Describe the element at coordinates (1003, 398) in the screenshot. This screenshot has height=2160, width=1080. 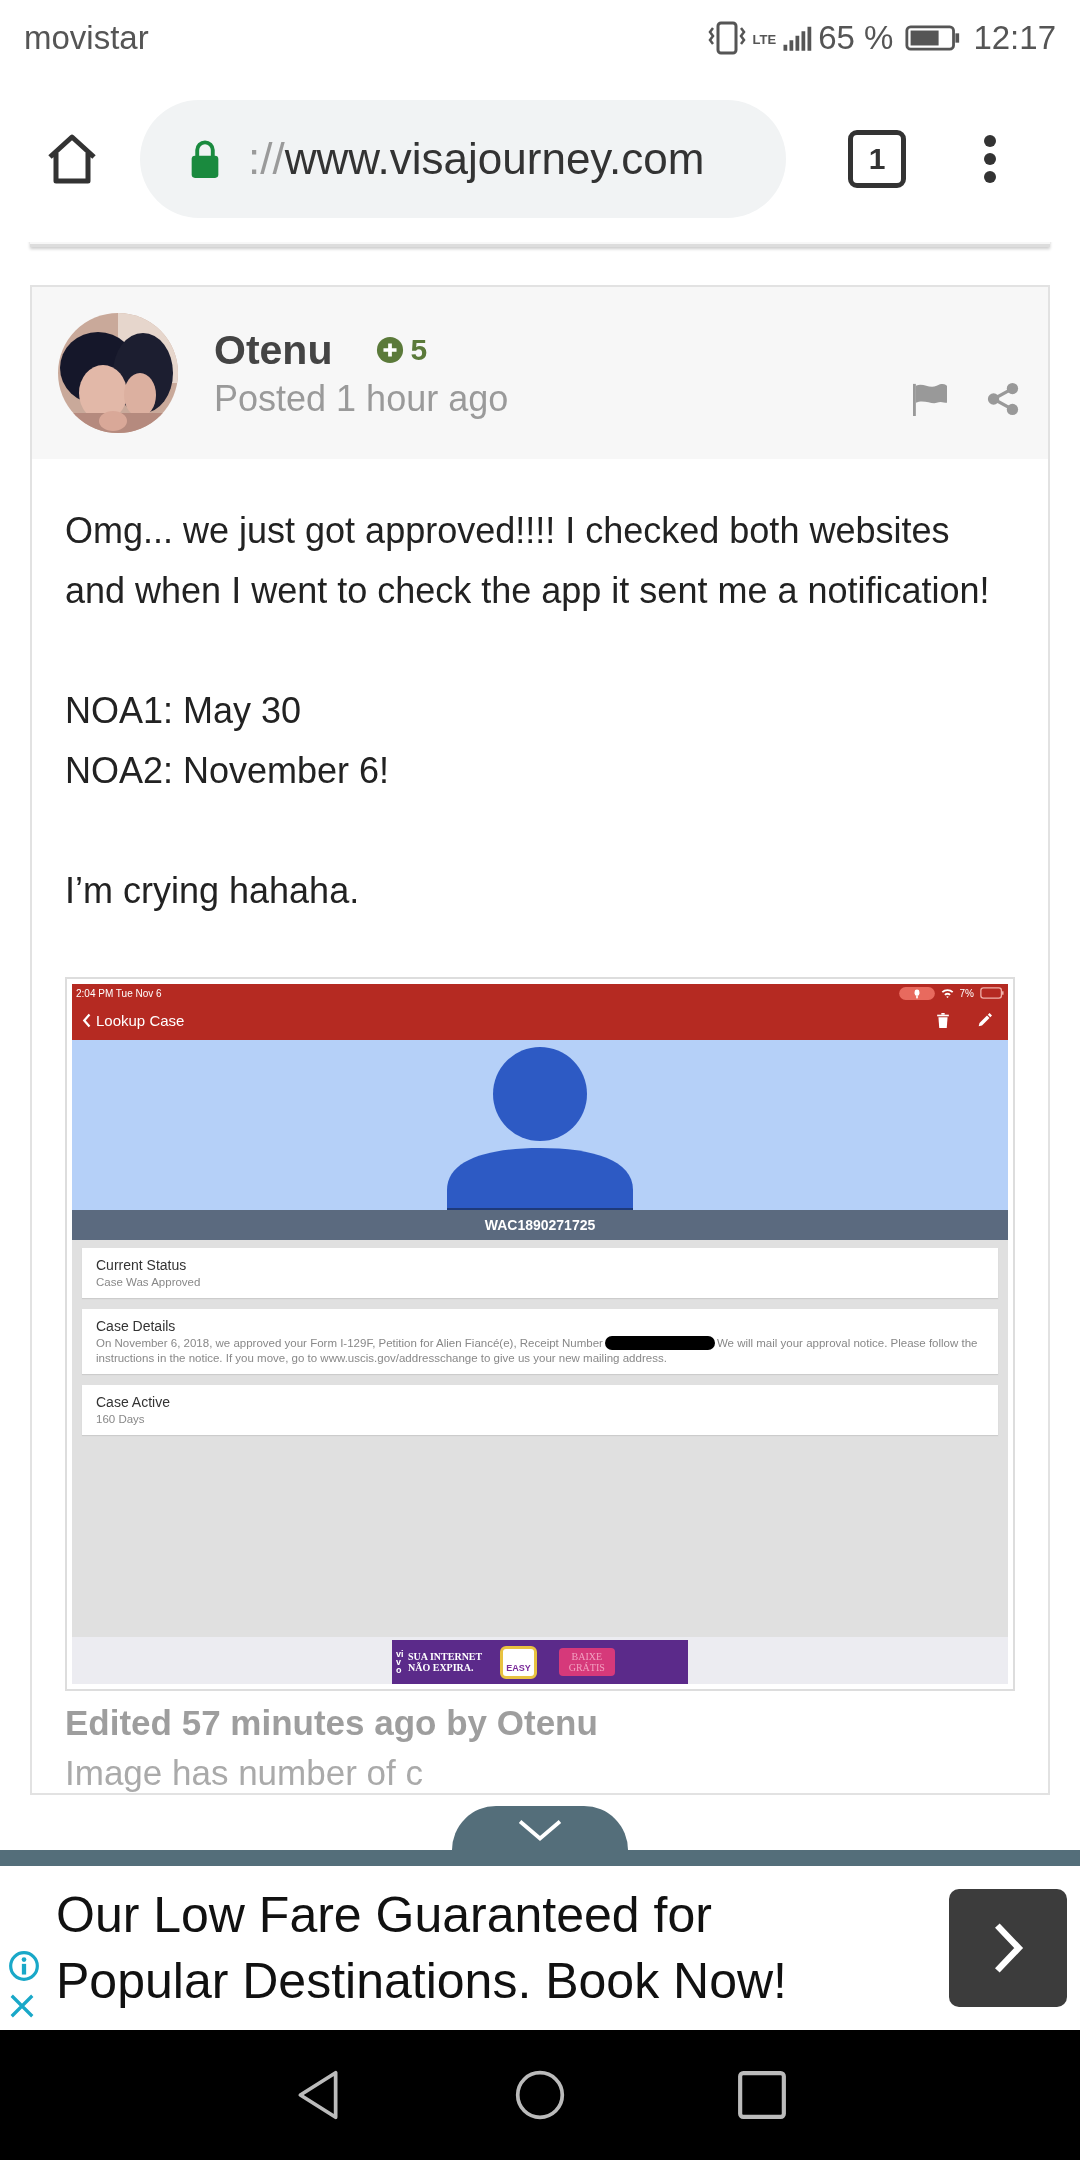
I see `share-icon` at that location.